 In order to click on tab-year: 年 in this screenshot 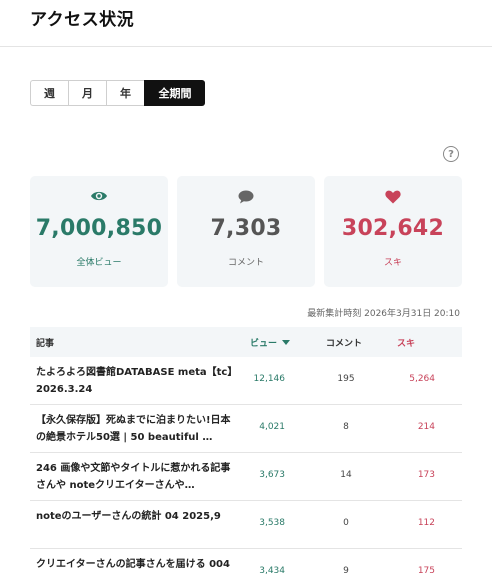, I will do `click(125, 93)`.